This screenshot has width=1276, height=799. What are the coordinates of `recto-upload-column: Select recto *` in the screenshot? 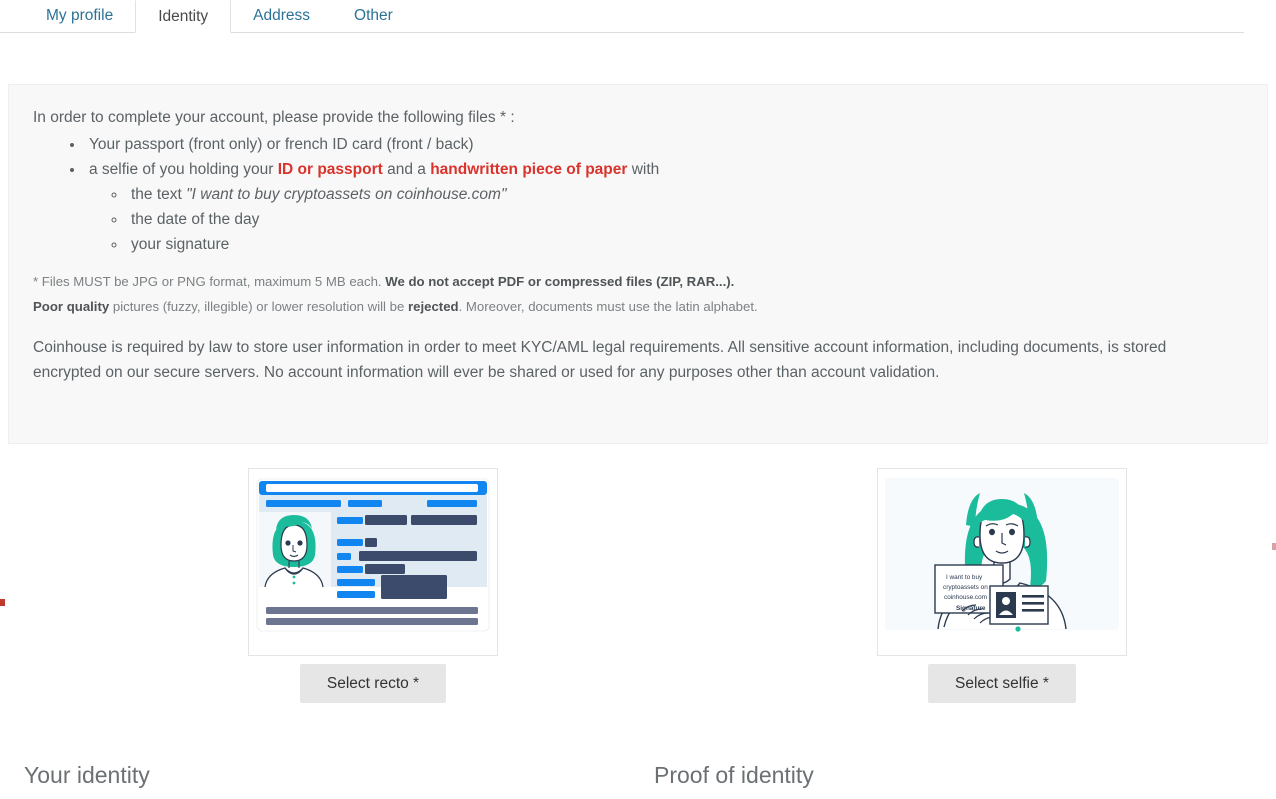 It's located at (373, 585).